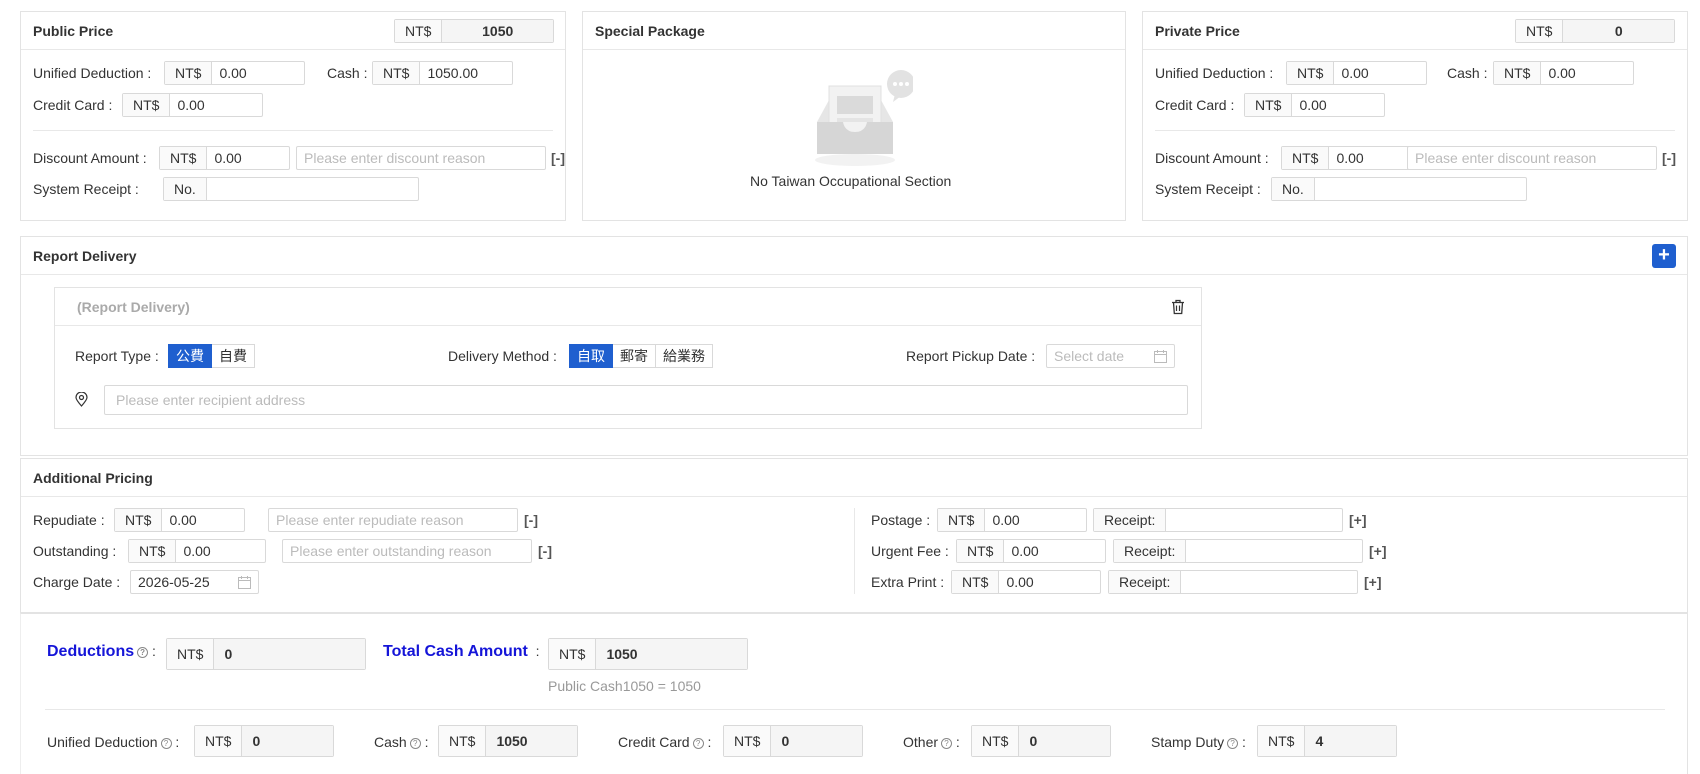 The width and height of the screenshot is (1700, 774). Describe the element at coordinates (1356, 73) in the screenshot. I see `private-unified-deduction-input: NT$ 0.00` at that location.